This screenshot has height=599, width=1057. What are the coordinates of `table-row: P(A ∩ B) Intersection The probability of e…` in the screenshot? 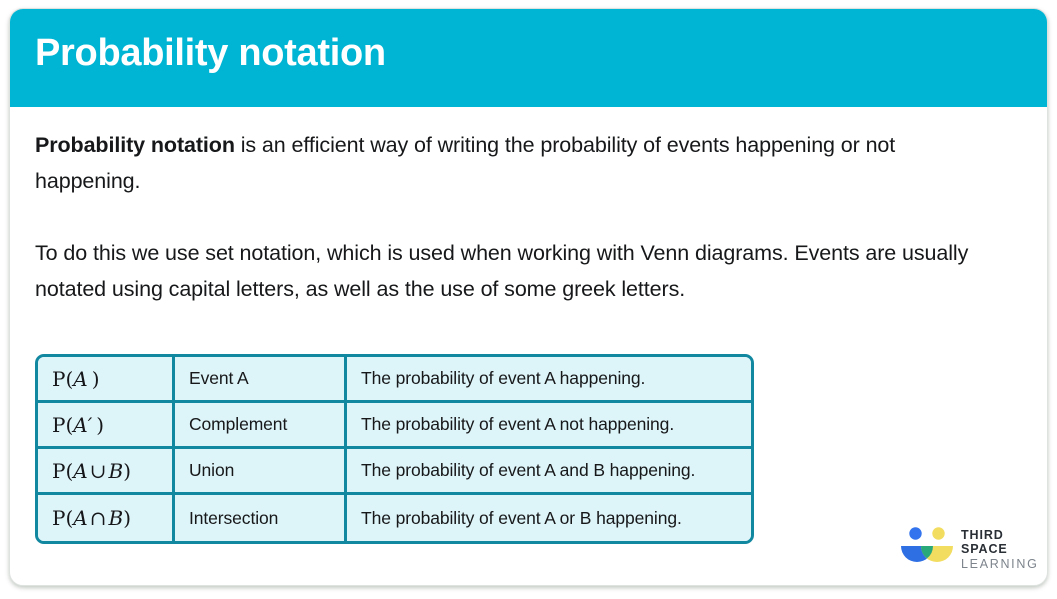 It's located at (394, 518).